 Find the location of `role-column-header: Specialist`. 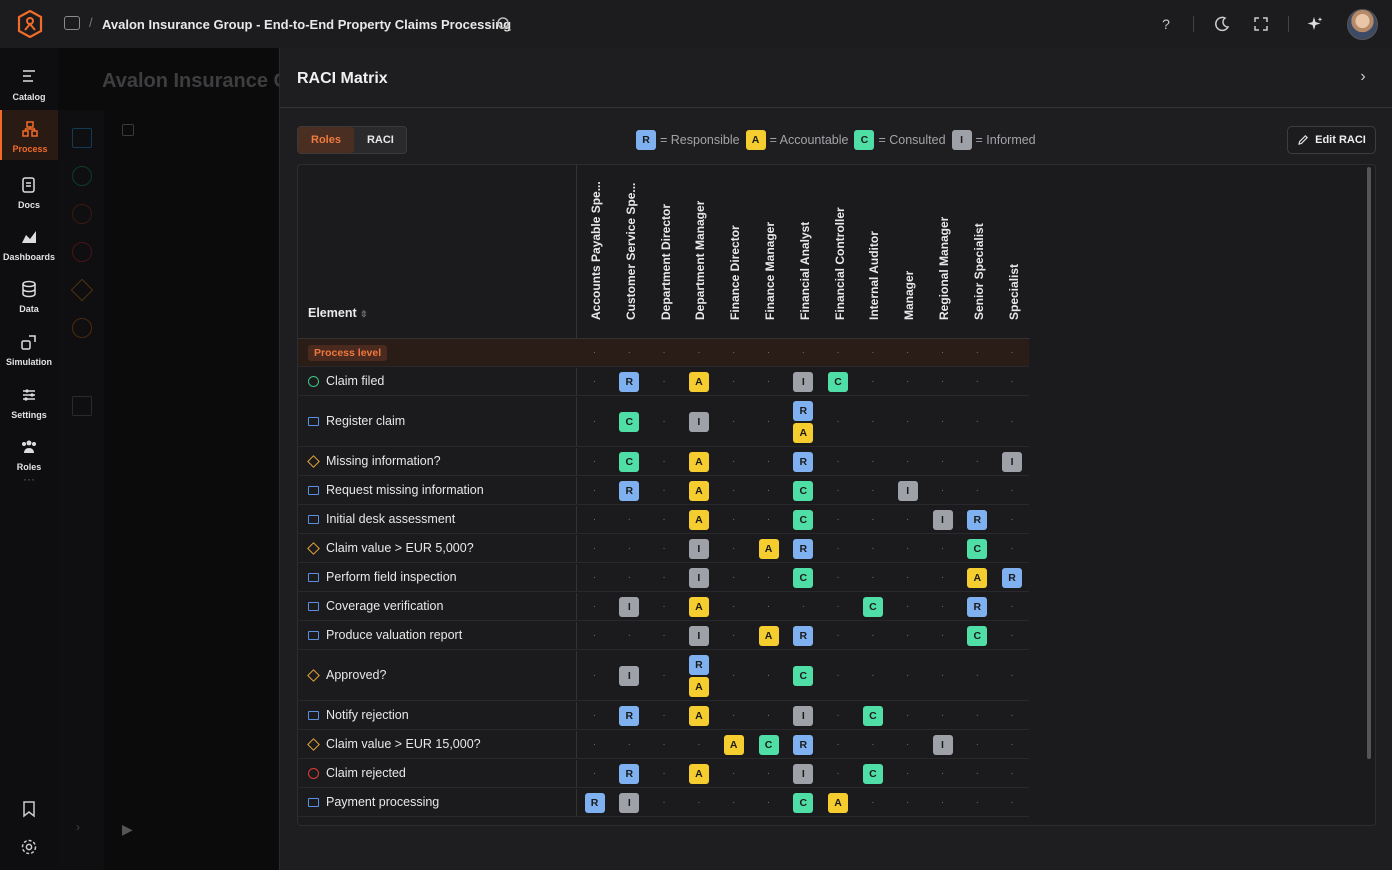

role-column-header: Specialist is located at coordinates (1012, 252).